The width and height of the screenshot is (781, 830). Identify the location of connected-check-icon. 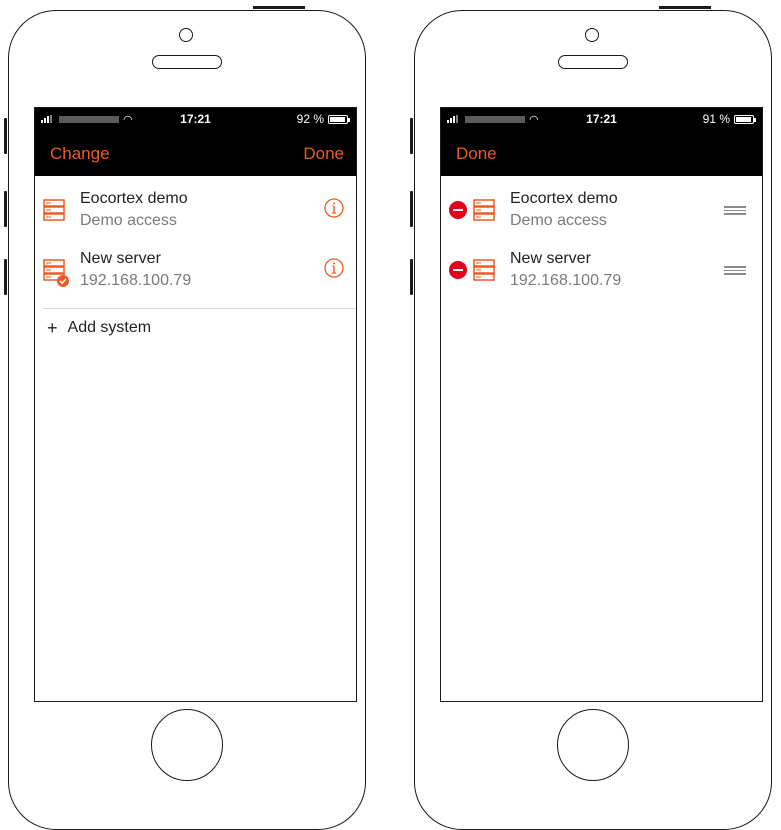
(63, 281).